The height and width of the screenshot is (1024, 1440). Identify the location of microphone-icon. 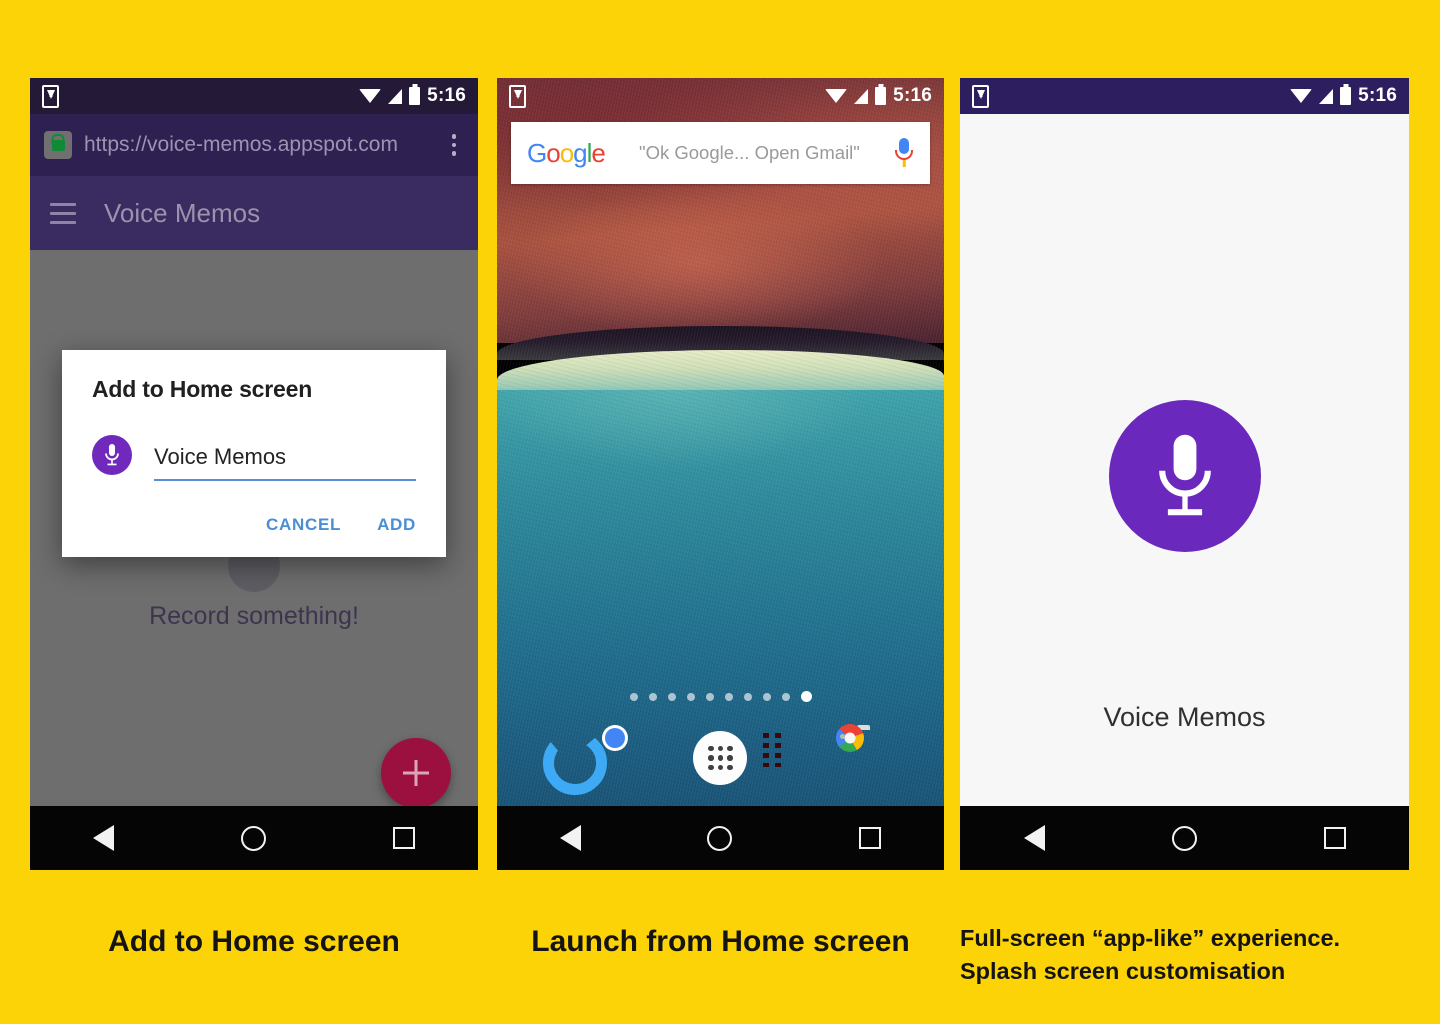
(112, 455).